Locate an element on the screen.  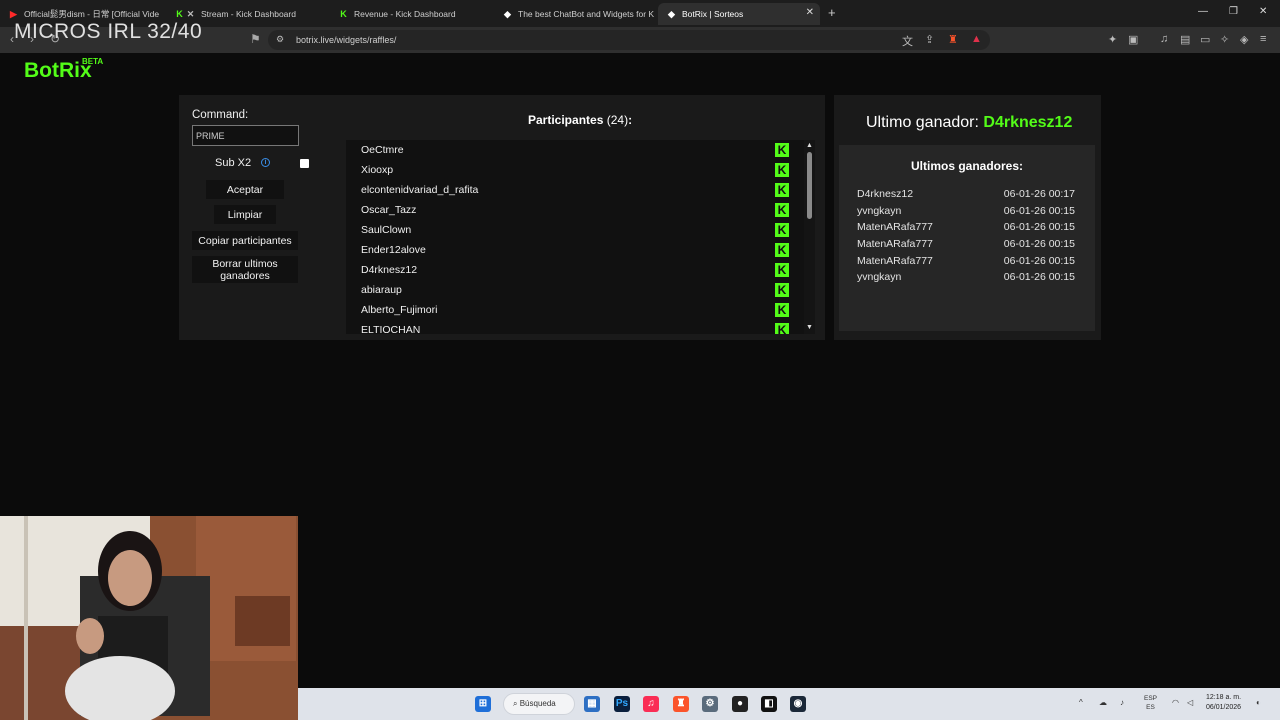
music-app-icon: ♫ is located at coordinates (651, 704).